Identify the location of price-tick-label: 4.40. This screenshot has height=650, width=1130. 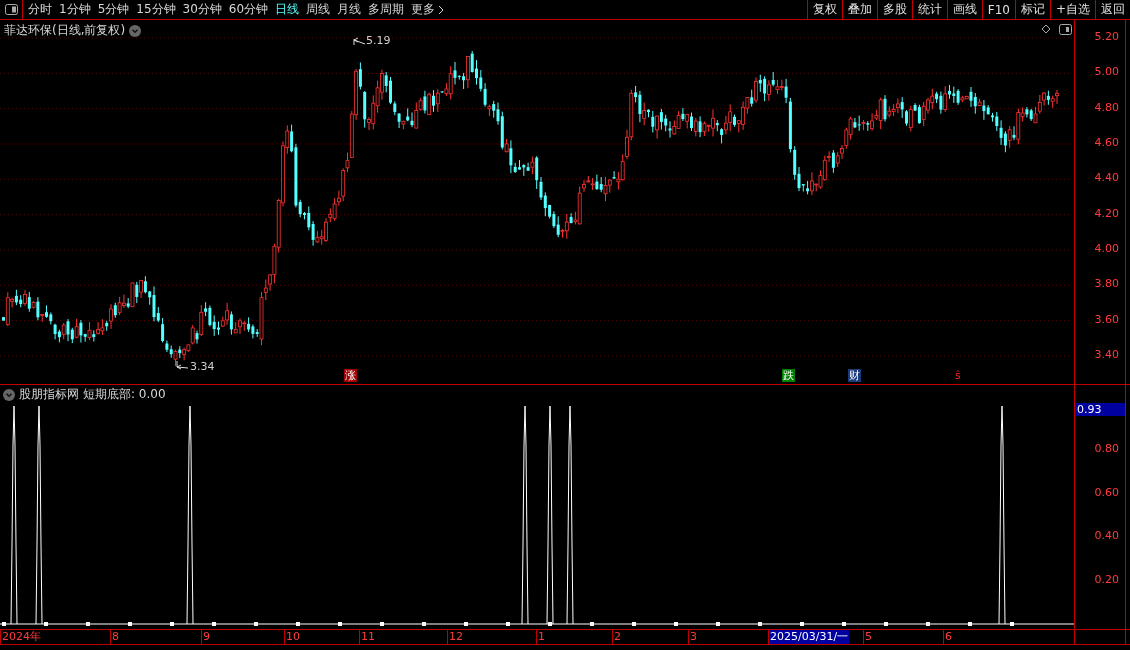
(1106, 178).